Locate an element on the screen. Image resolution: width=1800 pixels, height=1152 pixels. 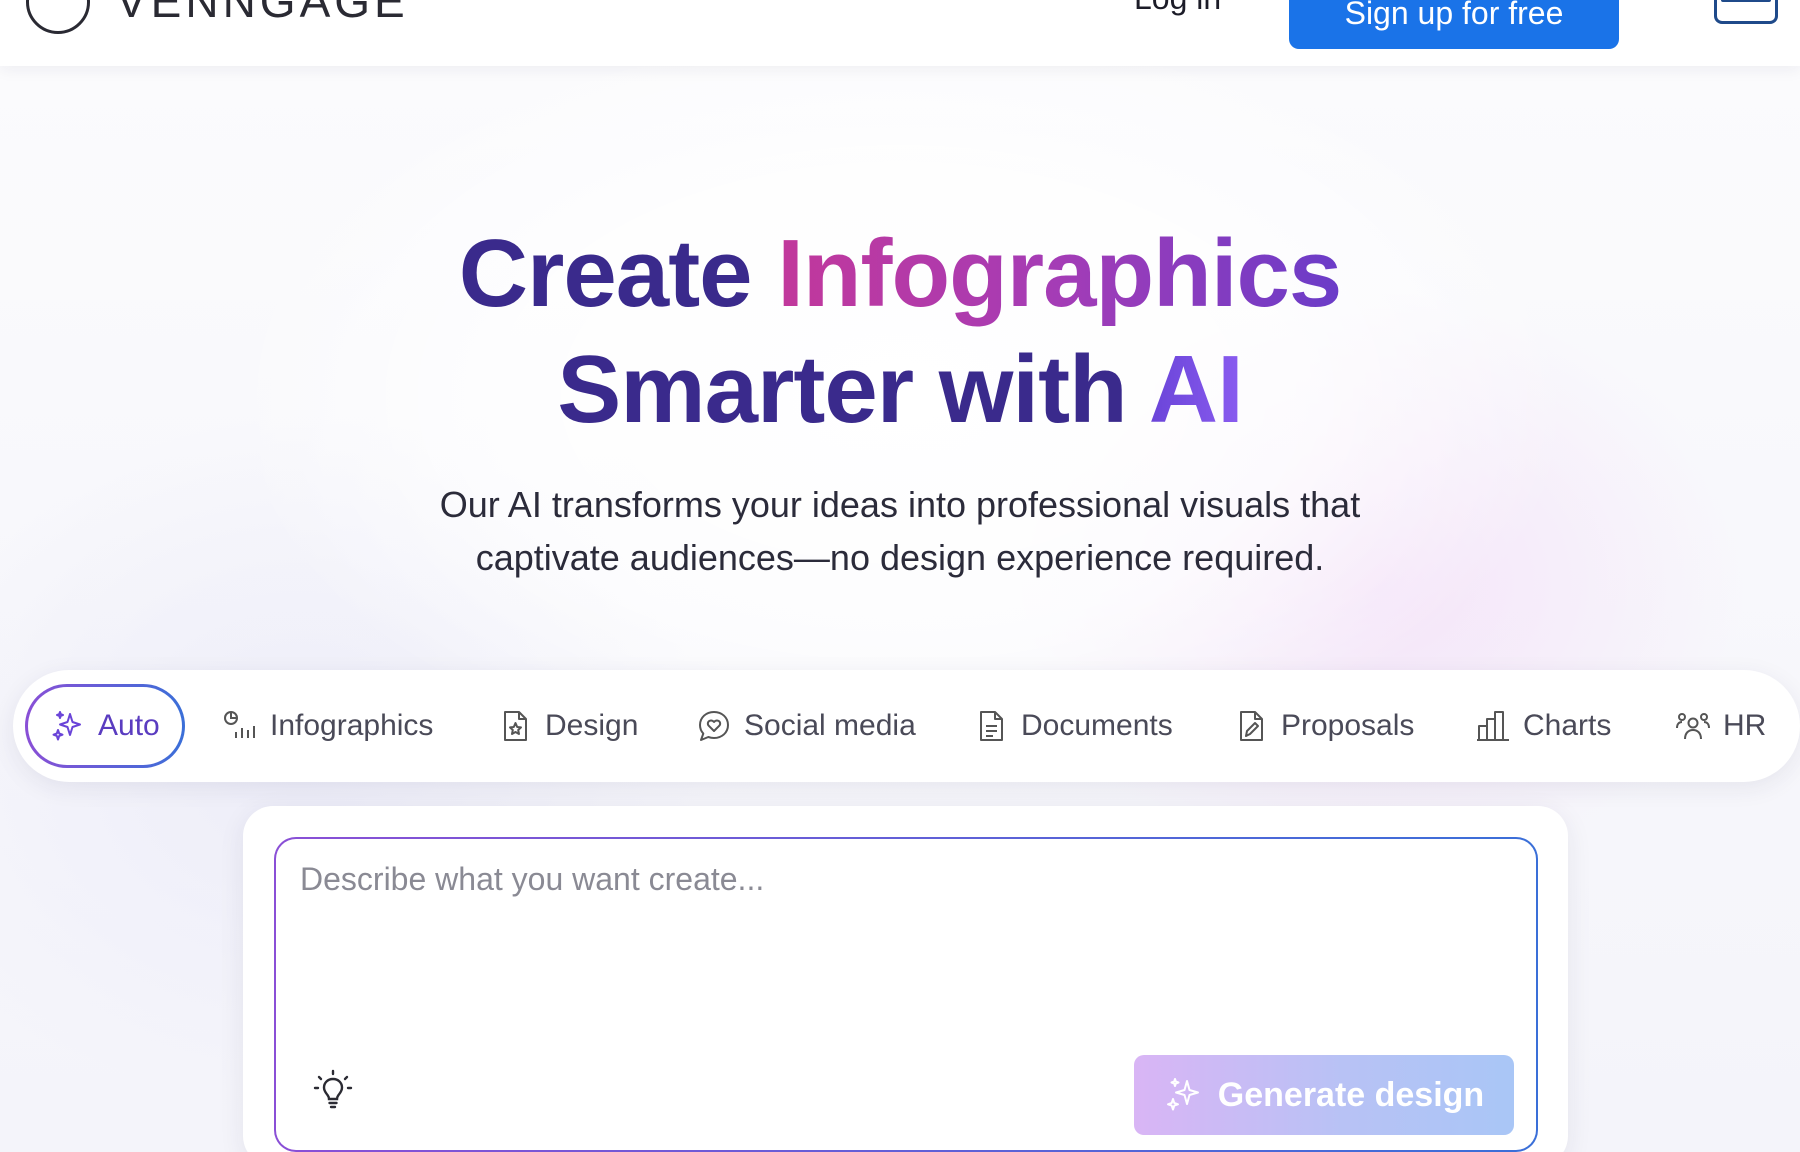
tab-documents: Documents is located at coordinates (1073, 726).